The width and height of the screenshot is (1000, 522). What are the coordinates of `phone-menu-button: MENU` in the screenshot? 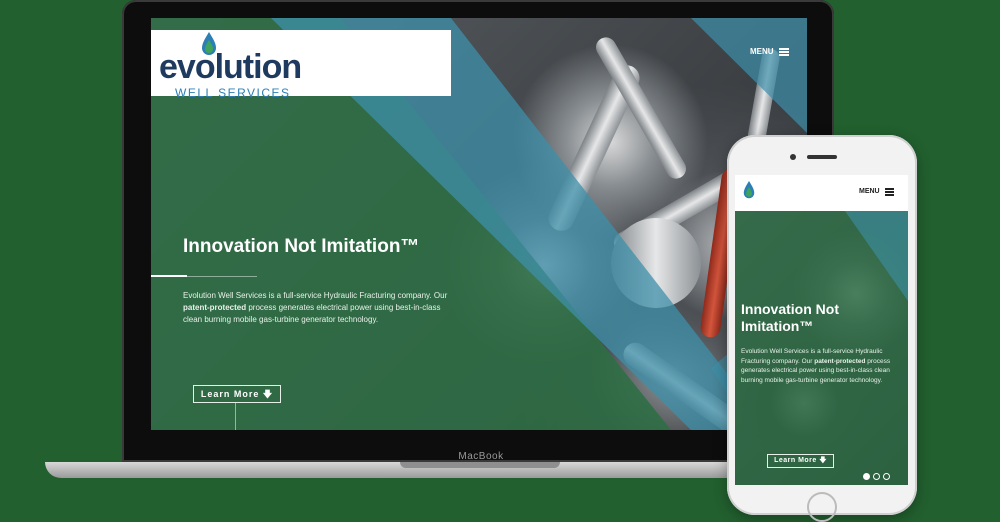 It's located at (876, 192).